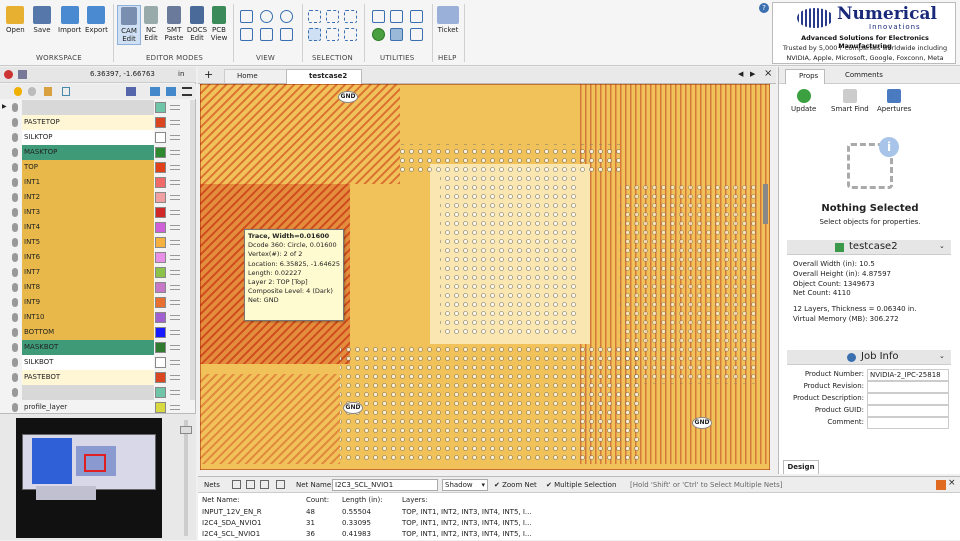  Describe the element at coordinates (250, 484) in the screenshot. I see `nets-list-icon` at that location.